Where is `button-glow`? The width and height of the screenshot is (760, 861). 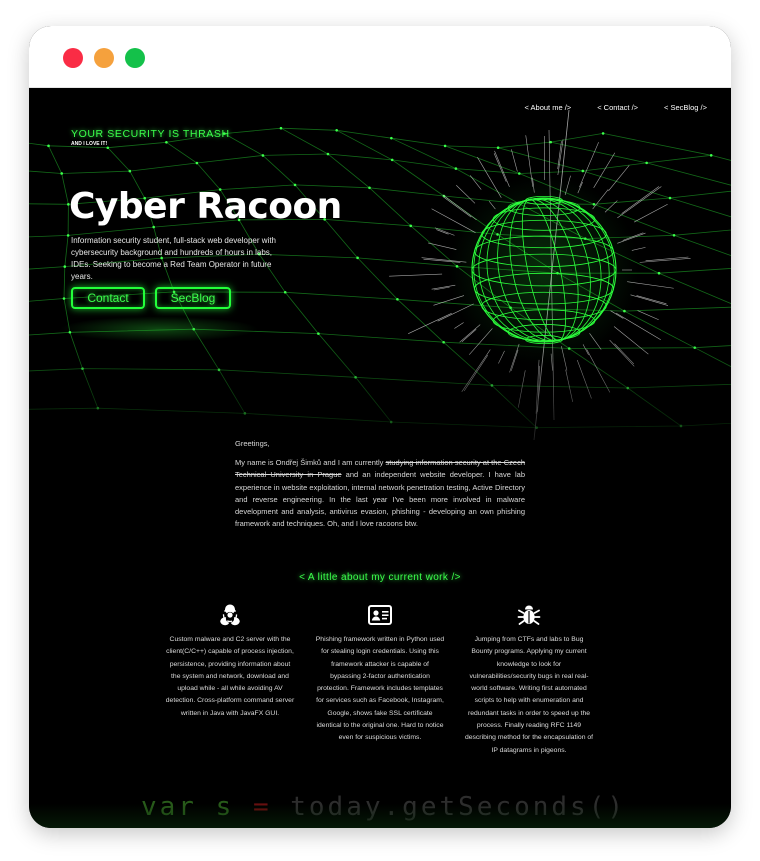 button-glow is located at coordinates (159, 329).